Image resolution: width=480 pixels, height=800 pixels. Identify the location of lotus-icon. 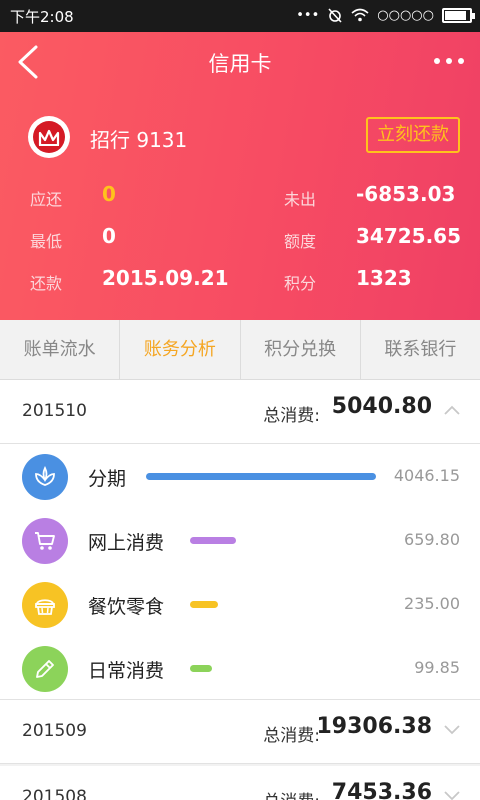
(45, 477).